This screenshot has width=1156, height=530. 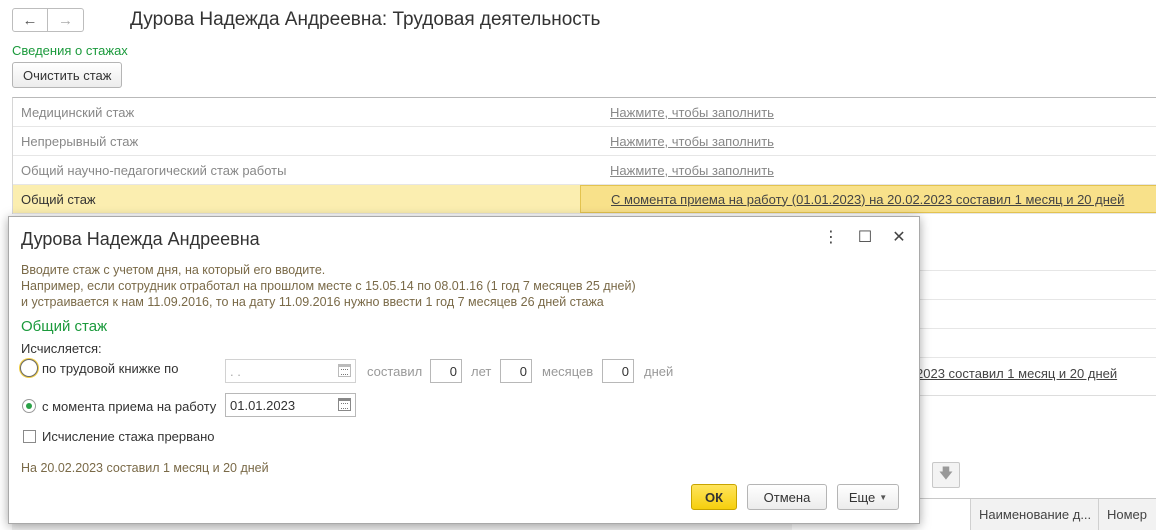 I want to click on ok-button: ОК, so click(x=714, y=497).